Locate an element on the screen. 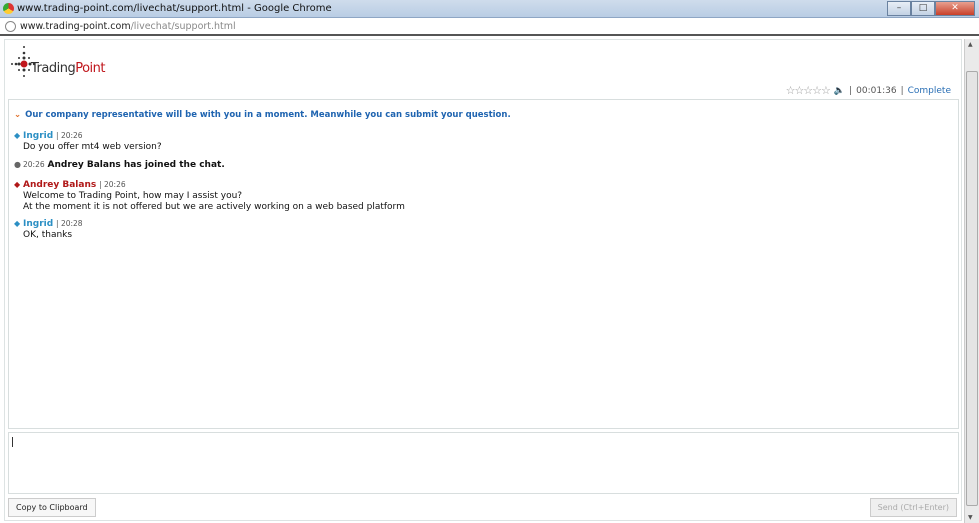 This screenshot has height=523, width=979. chat-message: ◆ Ingrid | 20:28 OK, thanks is located at coordinates (48, 229).